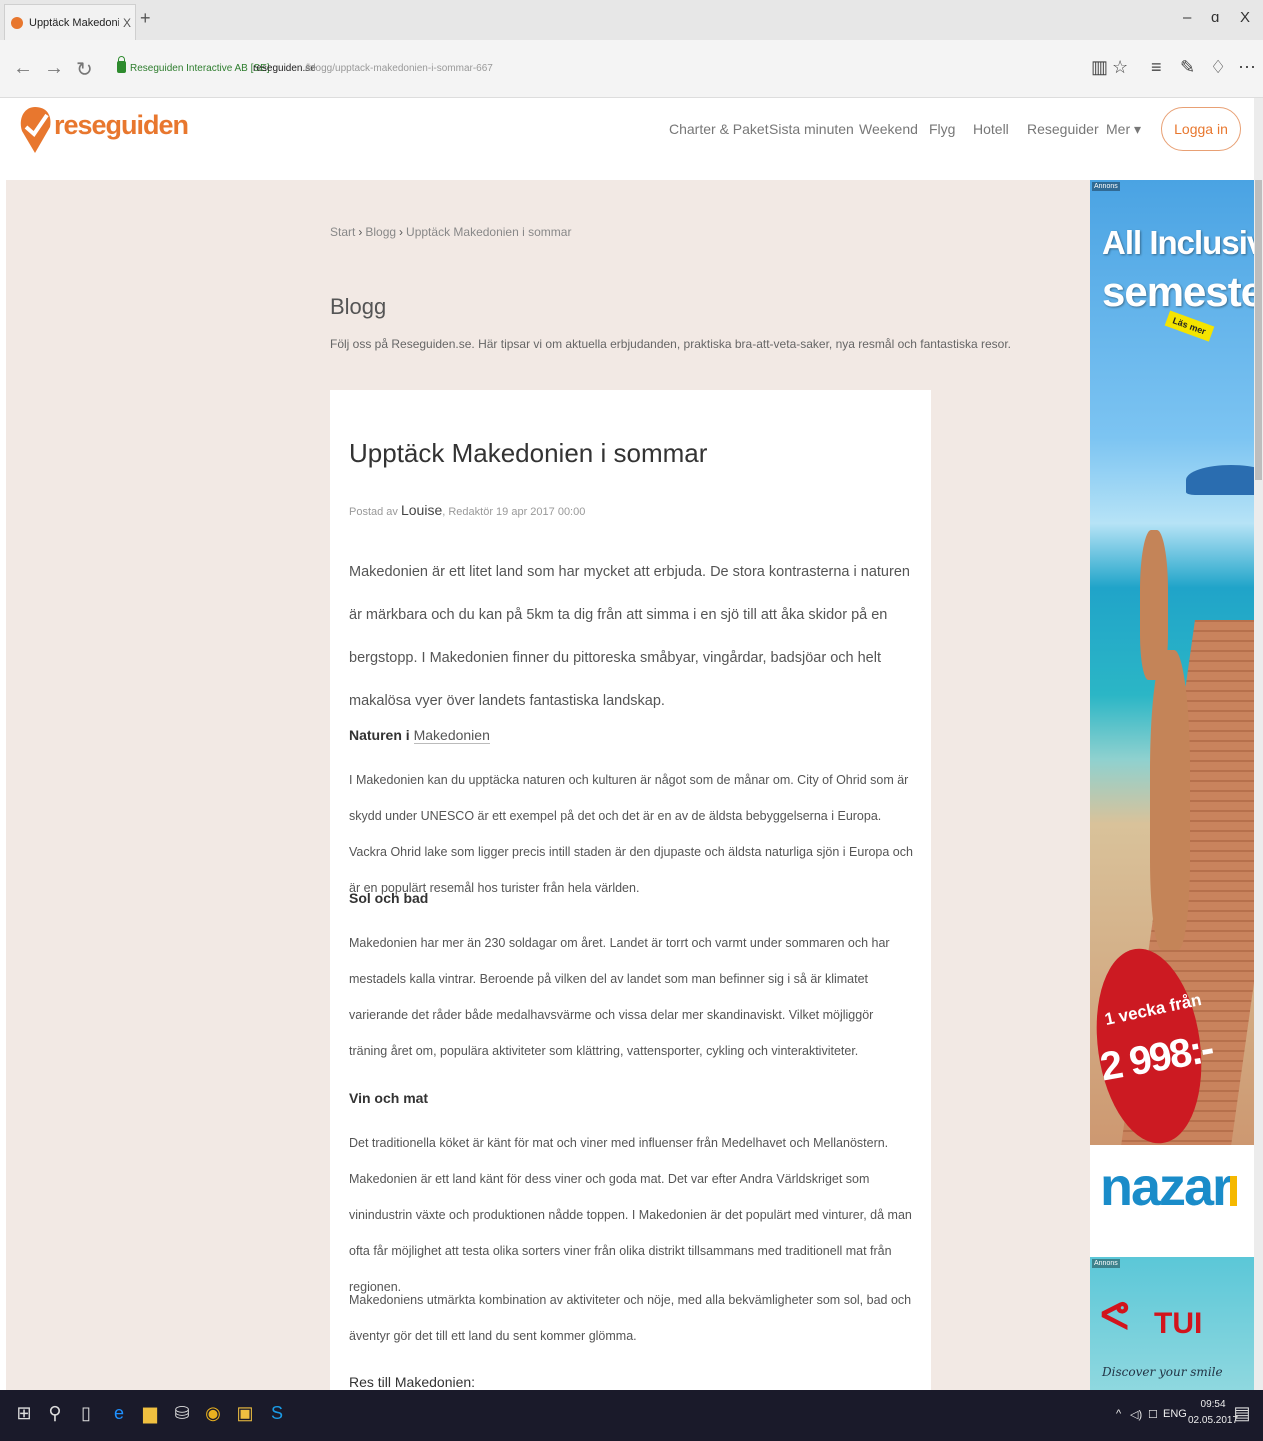 This screenshot has width=1263, height=1441. Describe the element at coordinates (1136, 1414) in the screenshot. I see `volume-icon: ◁)` at that location.